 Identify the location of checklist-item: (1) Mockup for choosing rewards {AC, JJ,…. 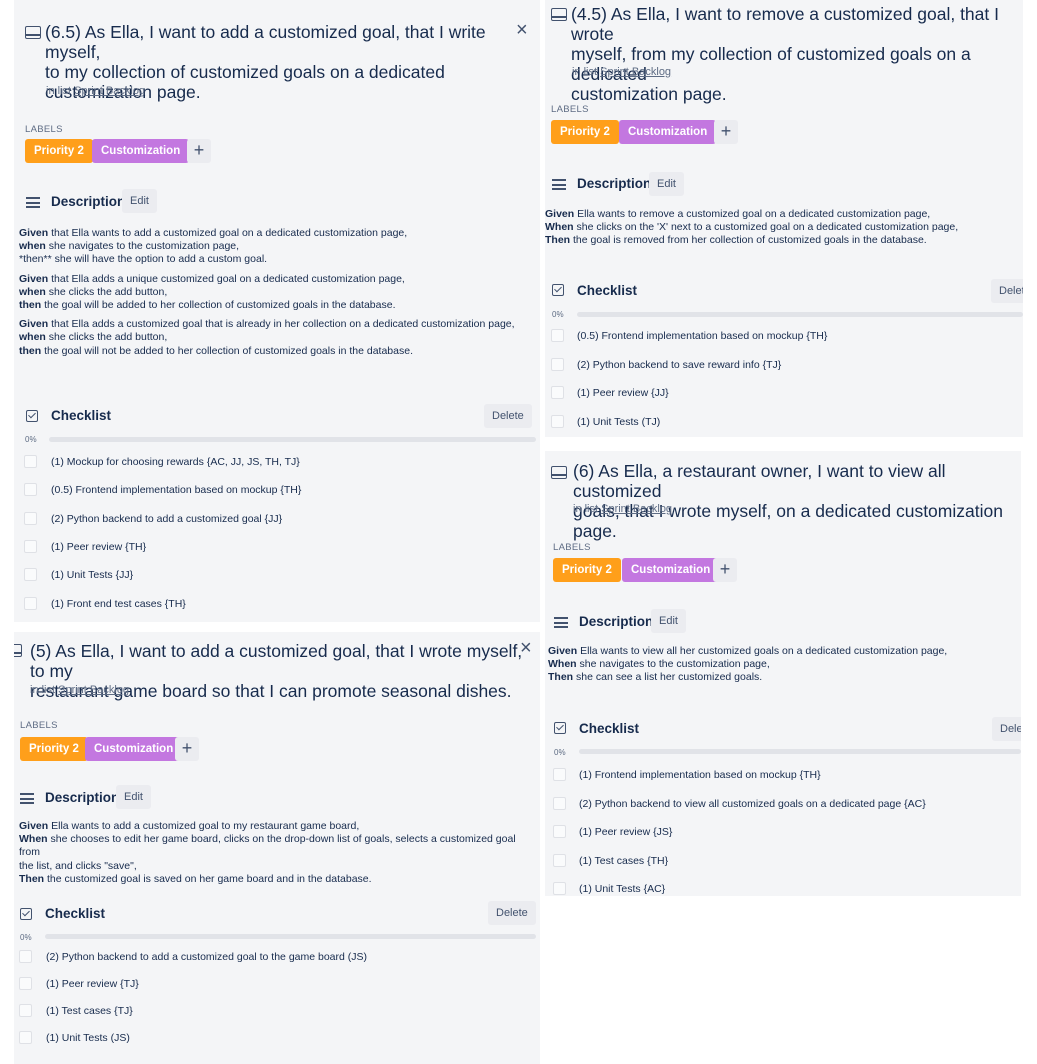
(277, 465).